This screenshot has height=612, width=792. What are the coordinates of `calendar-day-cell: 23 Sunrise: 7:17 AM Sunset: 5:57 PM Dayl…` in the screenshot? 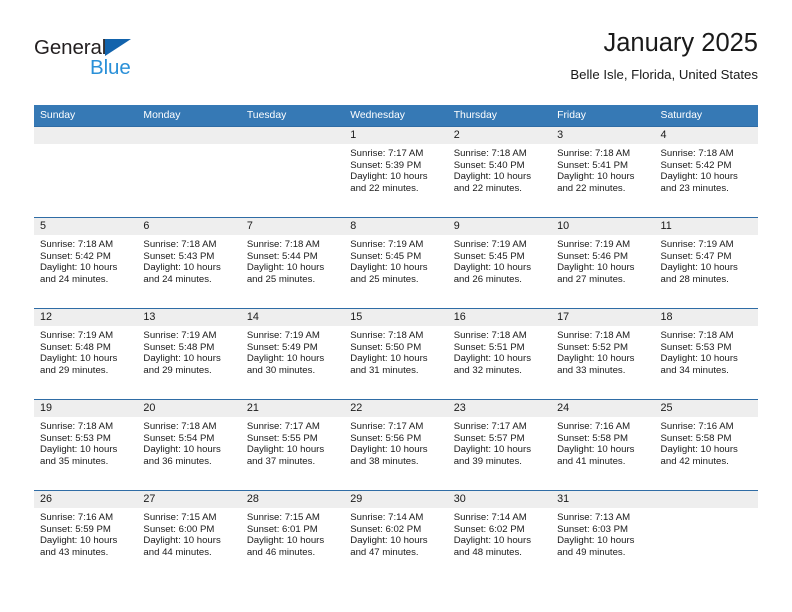 It's located at (499, 445).